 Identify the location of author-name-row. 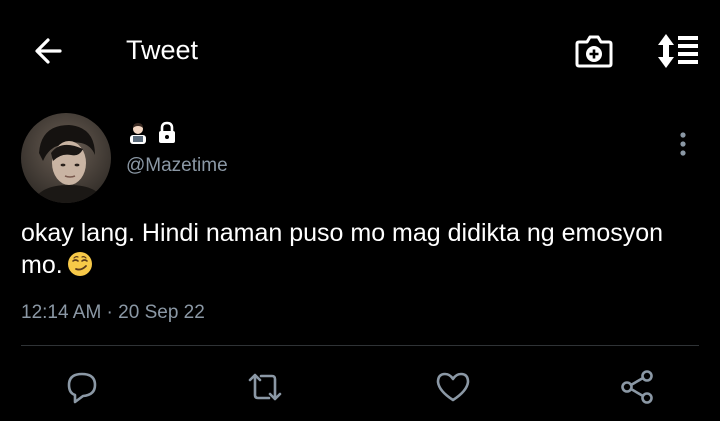
(152, 133).